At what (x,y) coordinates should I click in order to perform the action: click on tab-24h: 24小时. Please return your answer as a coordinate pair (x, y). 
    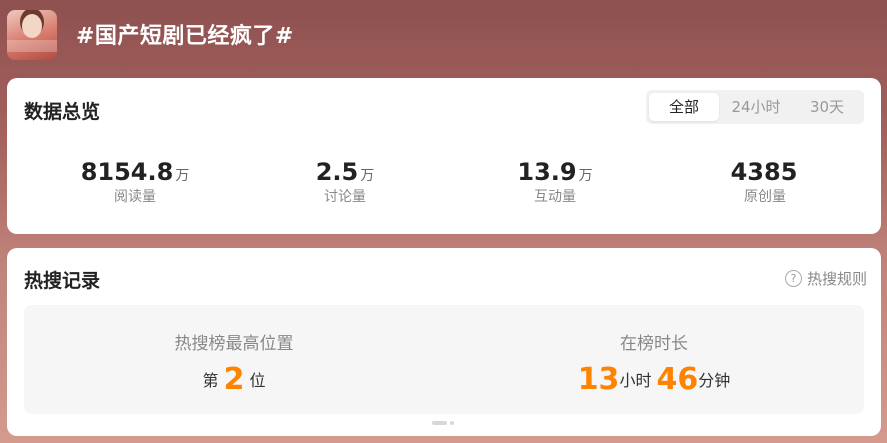
    Looking at the image, I should click on (756, 107).